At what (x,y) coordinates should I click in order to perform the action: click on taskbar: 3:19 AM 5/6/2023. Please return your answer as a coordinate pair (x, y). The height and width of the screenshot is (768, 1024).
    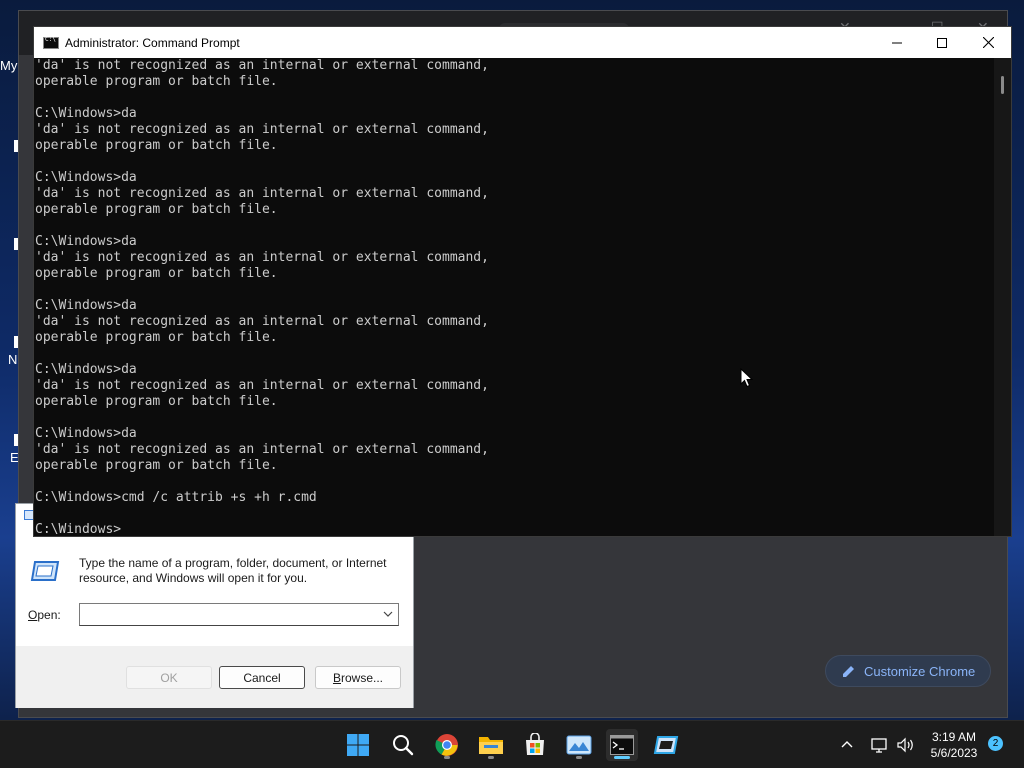
    Looking at the image, I should click on (512, 744).